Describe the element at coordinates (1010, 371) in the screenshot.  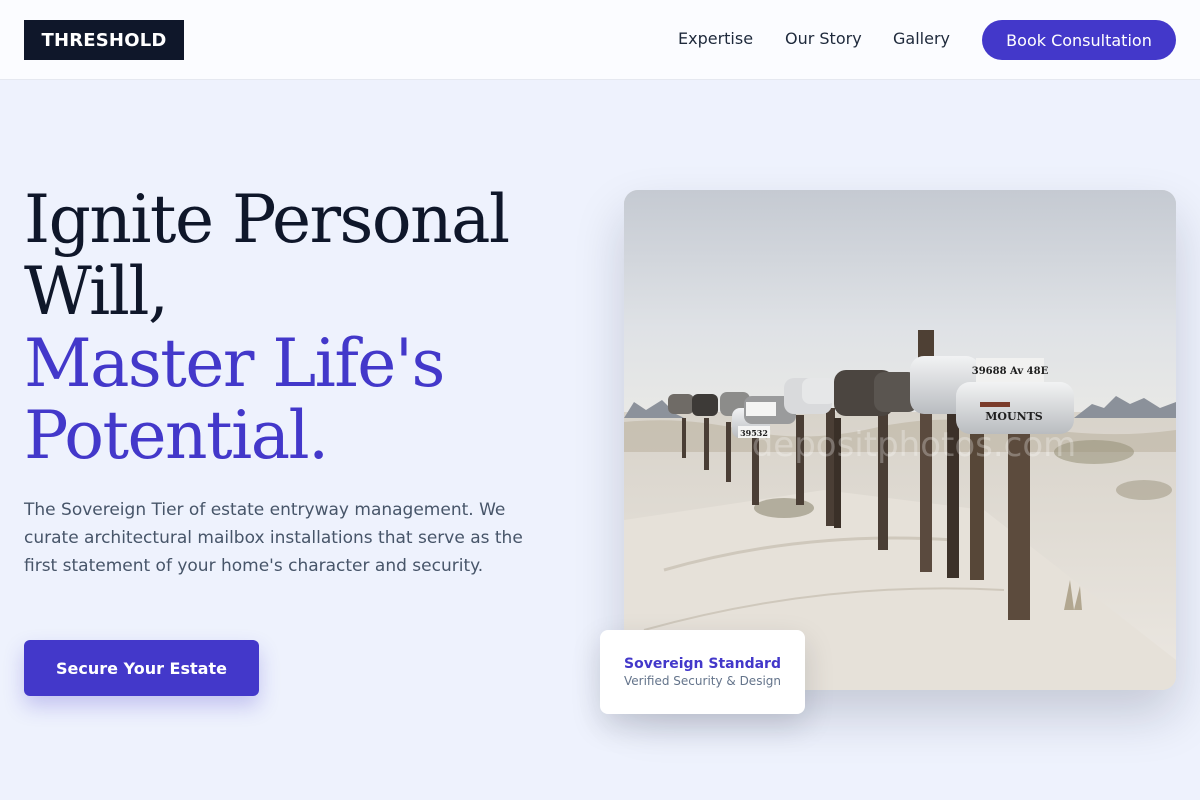
I see `mailbox-sign-address: 39688 Av 48E` at that location.